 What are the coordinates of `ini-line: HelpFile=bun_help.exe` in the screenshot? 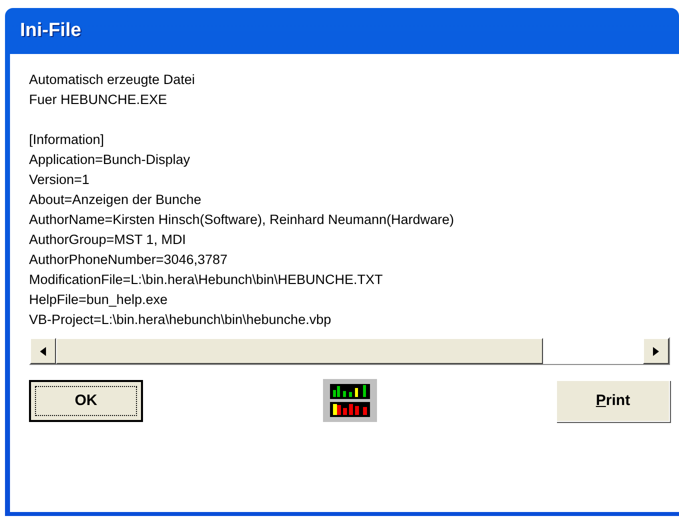 It's located at (98, 300).